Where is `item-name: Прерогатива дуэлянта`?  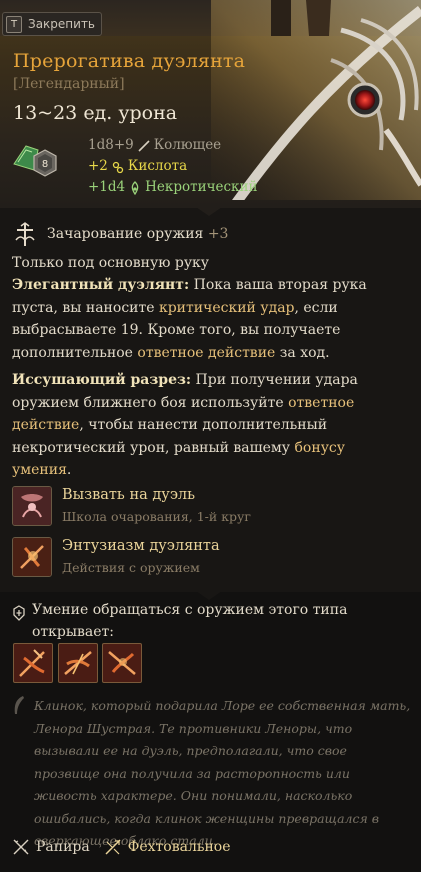 item-name: Прерогатива дуэлянта is located at coordinates (129, 61).